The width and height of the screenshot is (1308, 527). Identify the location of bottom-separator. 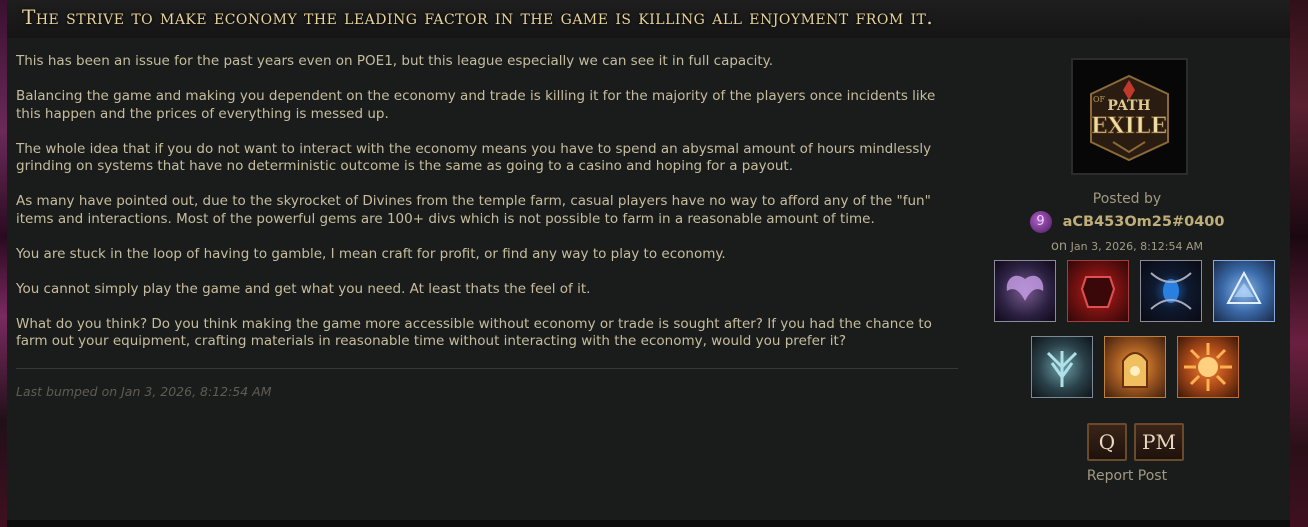
(648, 523).